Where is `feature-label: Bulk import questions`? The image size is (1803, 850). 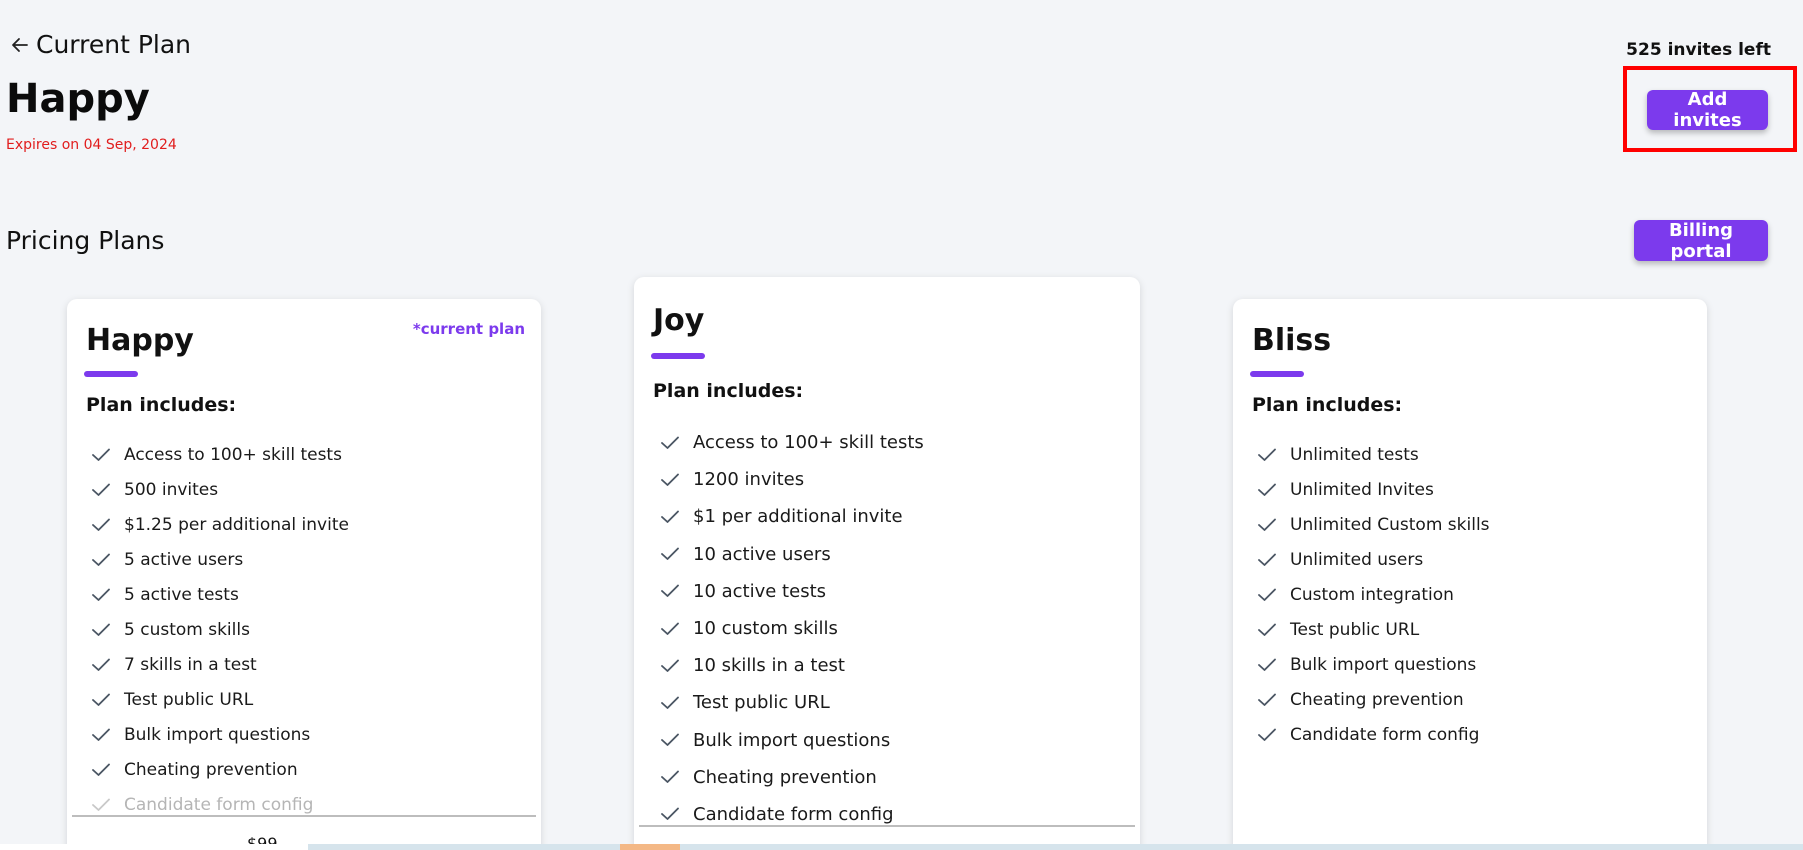
feature-label: Bulk import questions is located at coordinates (1383, 664).